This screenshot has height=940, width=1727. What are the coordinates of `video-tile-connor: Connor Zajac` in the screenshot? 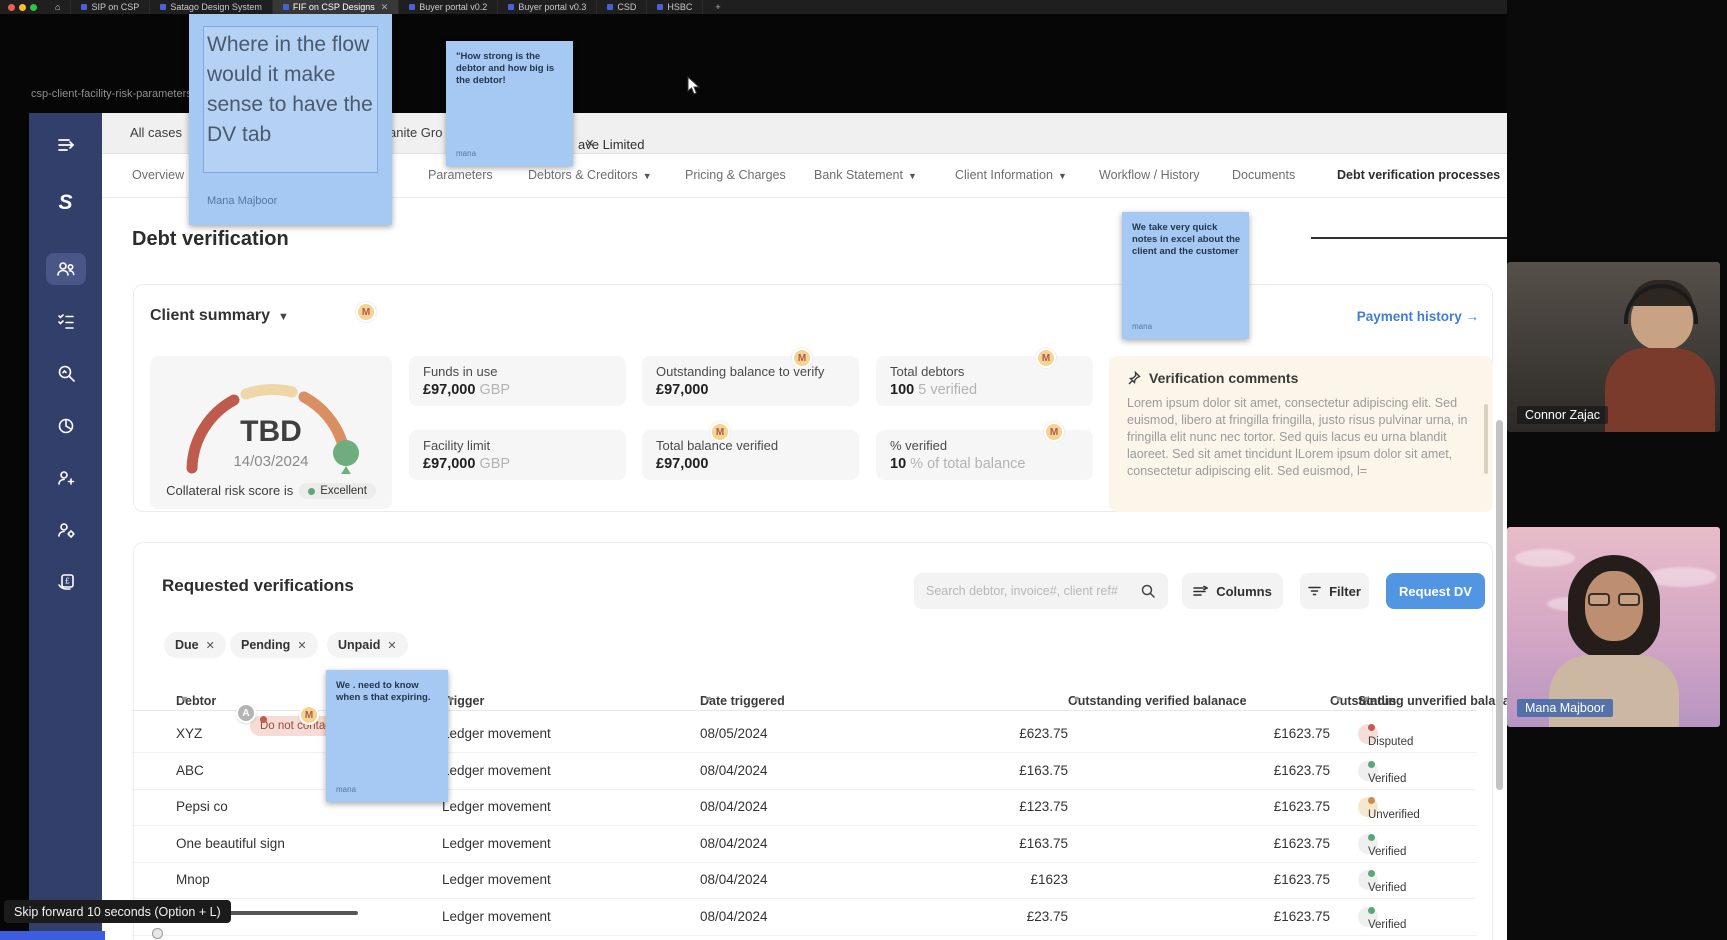 It's located at (1613, 347).